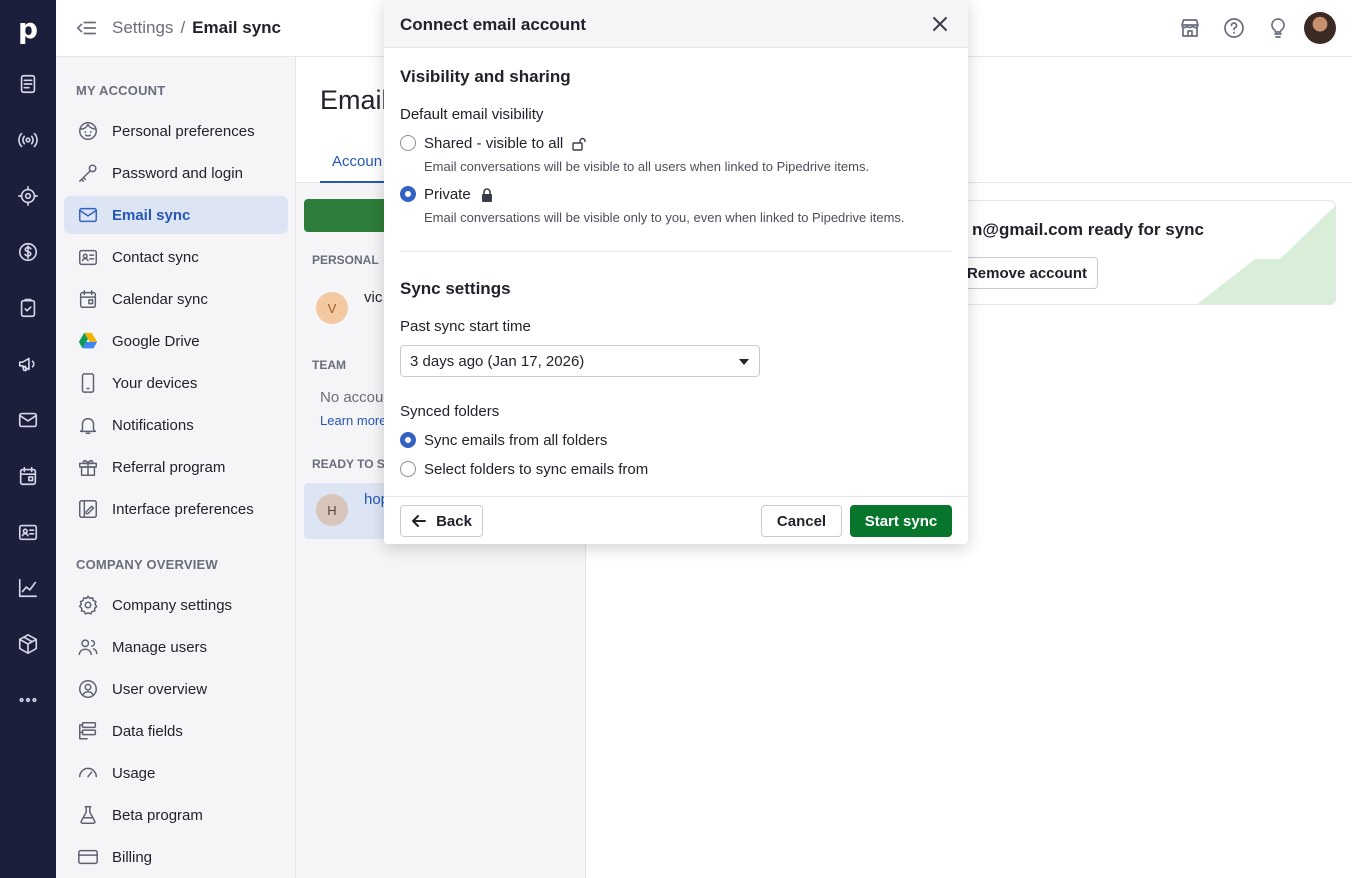 This screenshot has height=878, width=1352. What do you see at coordinates (176, 173) in the screenshot?
I see `sidebar-item-password-and-login: Password and login` at bounding box center [176, 173].